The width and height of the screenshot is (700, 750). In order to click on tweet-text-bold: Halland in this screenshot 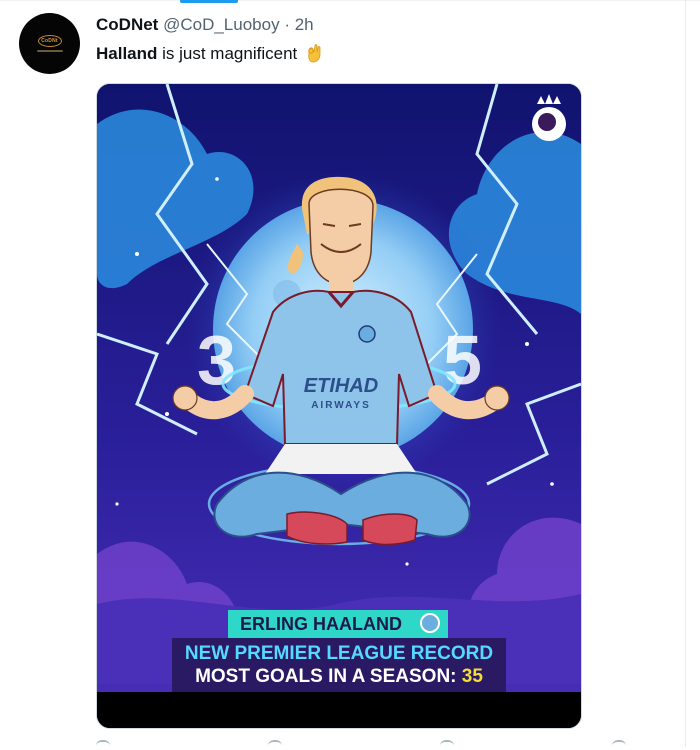, I will do `click(127, 53)`.